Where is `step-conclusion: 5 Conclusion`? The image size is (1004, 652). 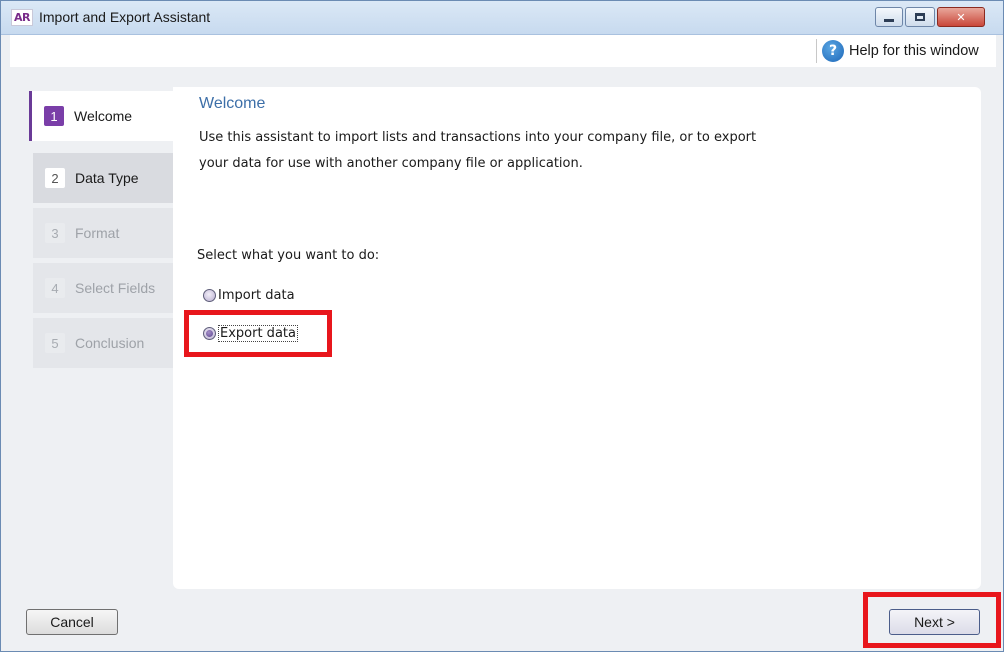
step-conclusion: 5 Conclusion is located at coordinates (103, 343).